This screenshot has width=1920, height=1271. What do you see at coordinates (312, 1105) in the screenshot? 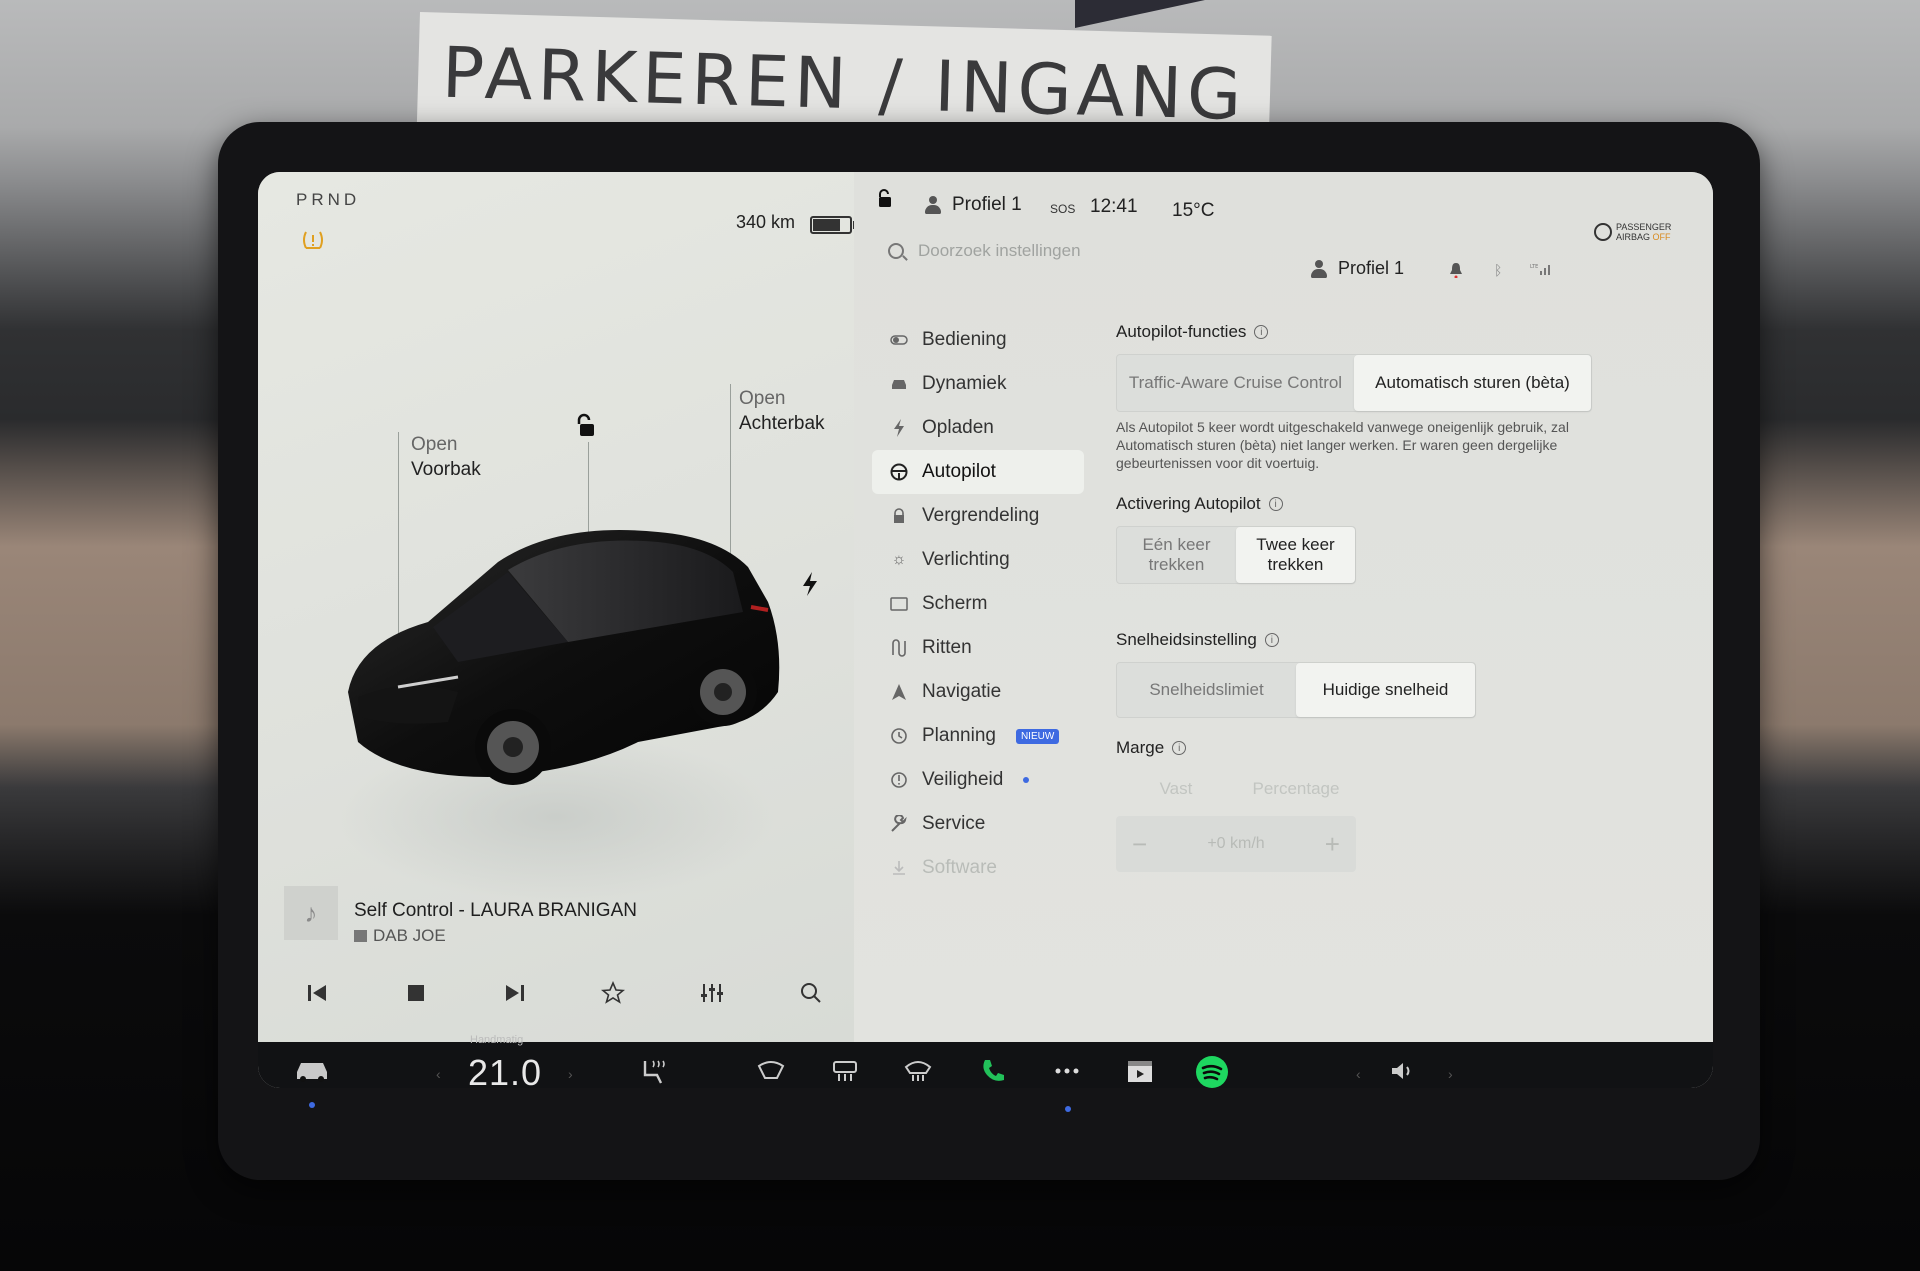
I see `active-dot` at bounding box center [312, 1105].